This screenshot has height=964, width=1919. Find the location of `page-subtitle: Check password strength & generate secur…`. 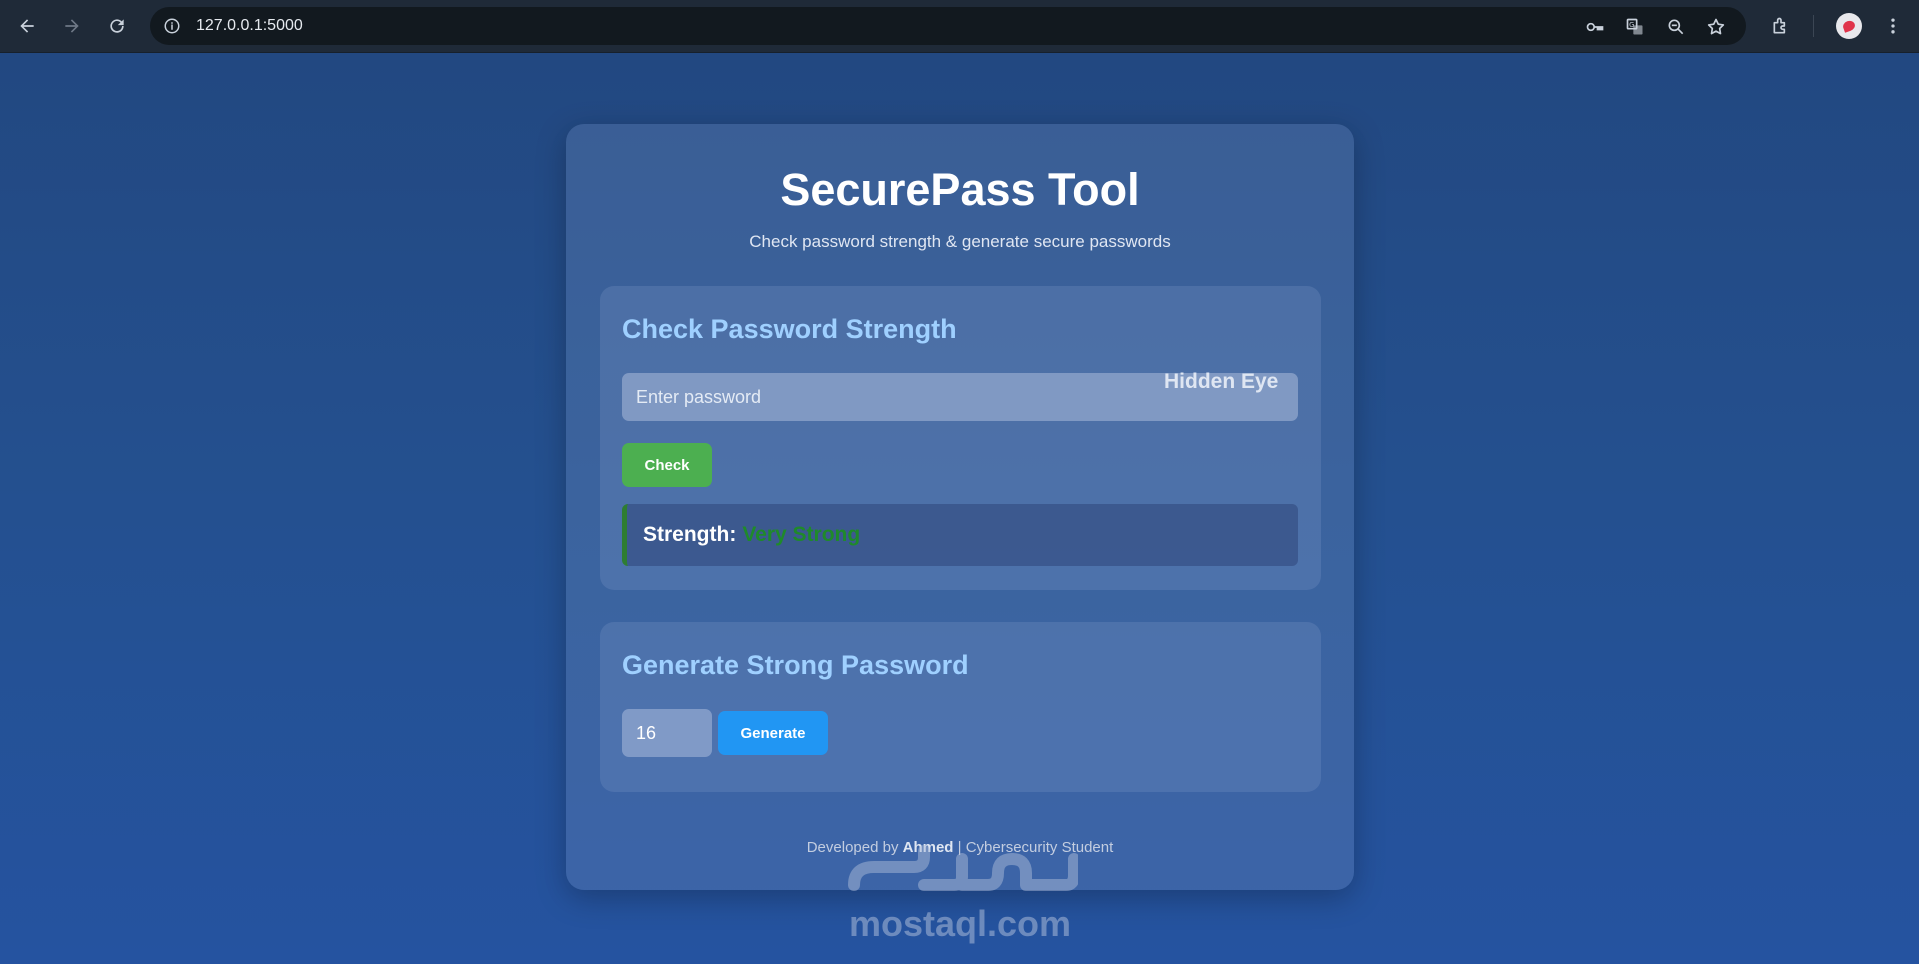

page-subtitle: Check password strength & generate secur… is located at coordinates (960, 241).